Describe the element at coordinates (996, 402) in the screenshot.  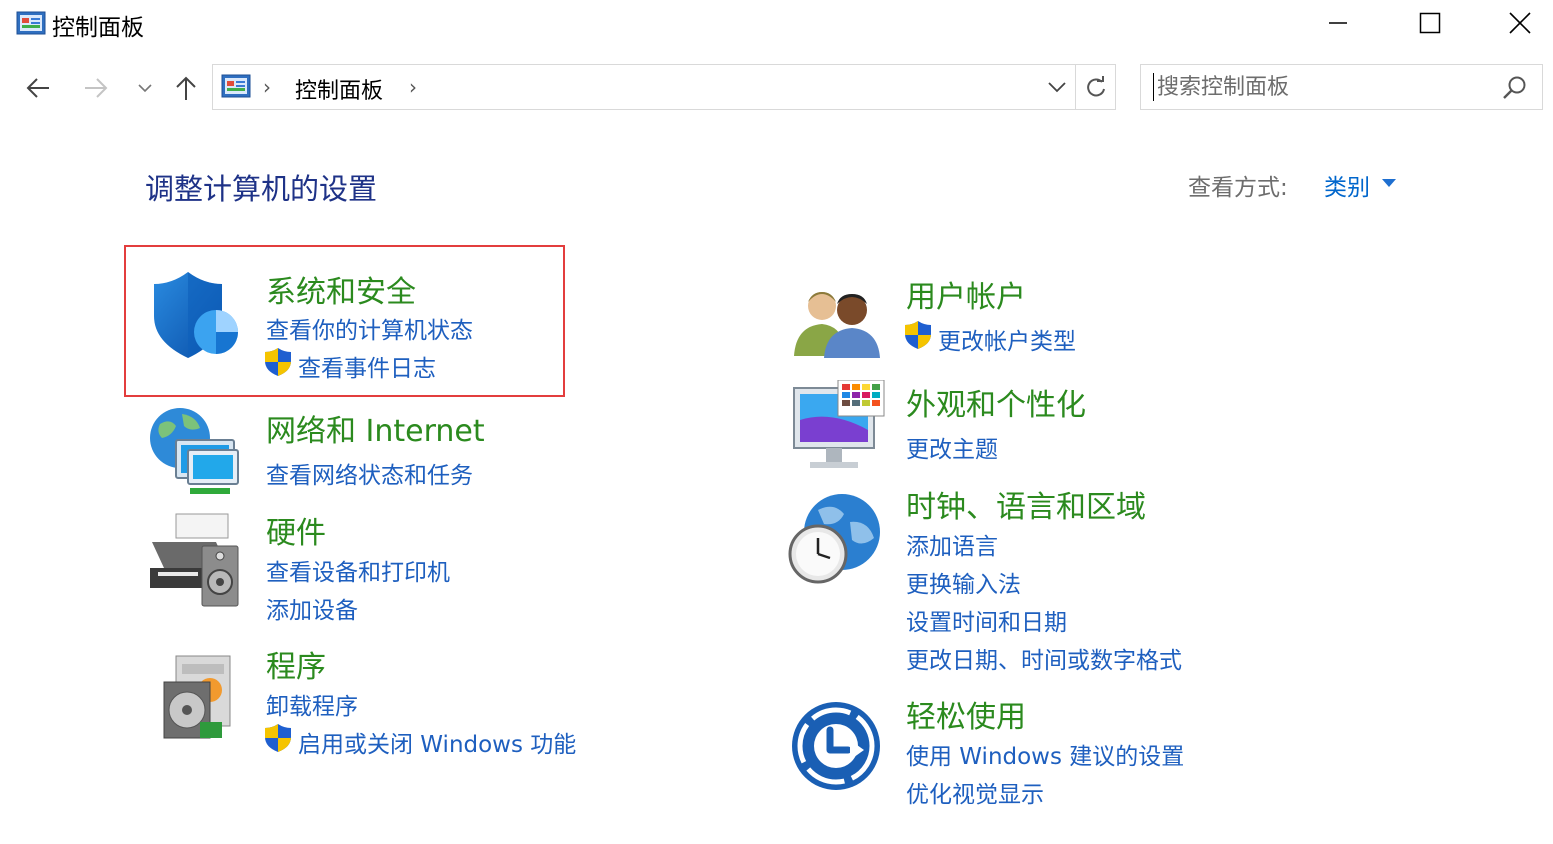
I see `category-title-appearance: 外观和个性化` at that location.